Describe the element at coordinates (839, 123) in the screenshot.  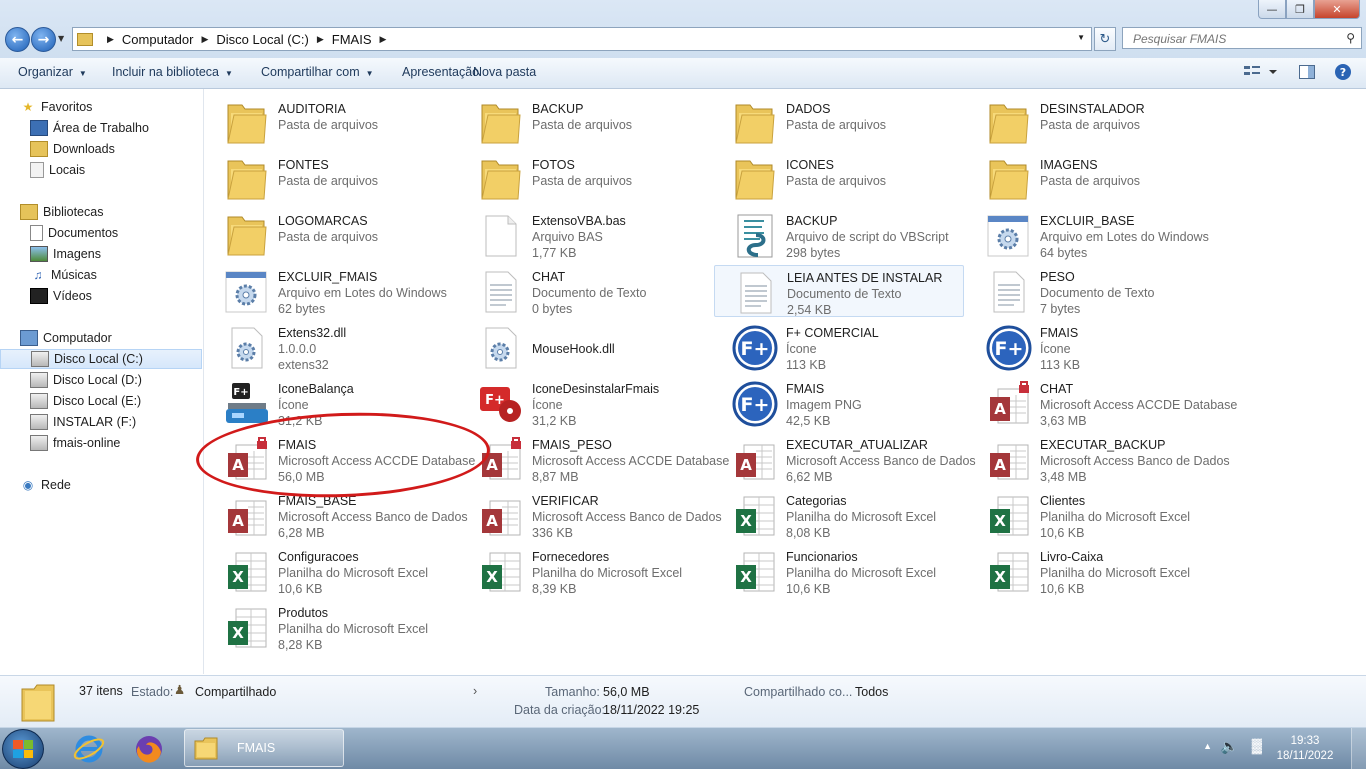
I see `file-item: DADOS Pasta de arquivos` at that location.